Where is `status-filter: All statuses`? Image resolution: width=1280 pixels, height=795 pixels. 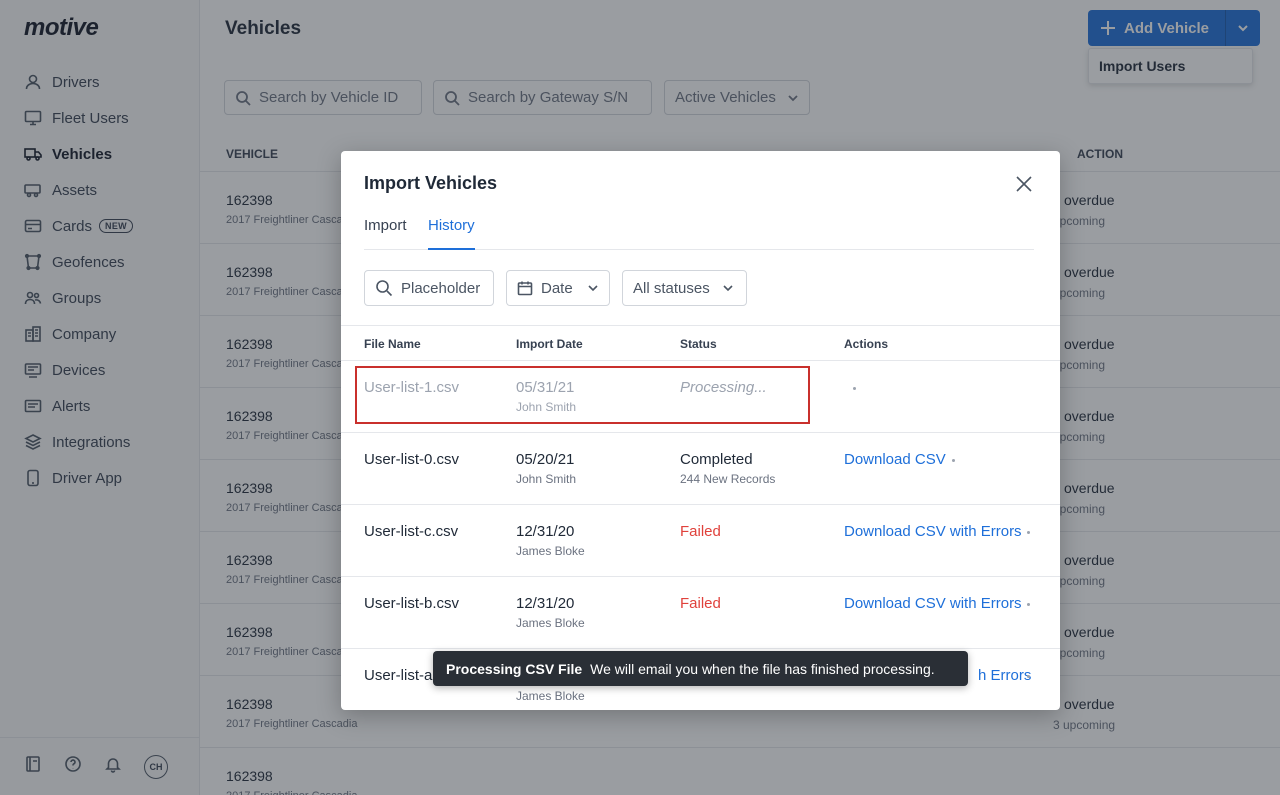
status-filter: All statuses is located at coordinates (684, 288).